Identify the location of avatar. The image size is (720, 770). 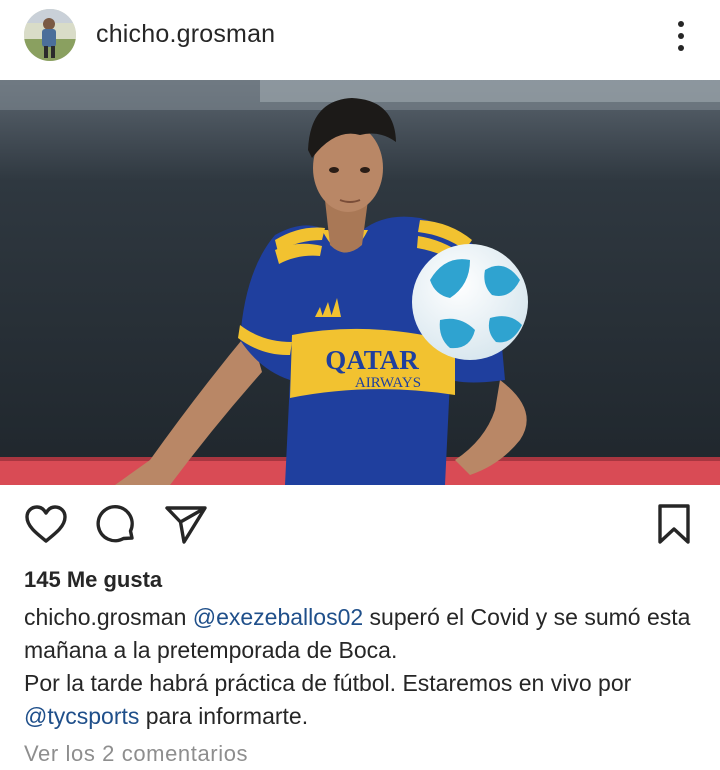
(50, 35).